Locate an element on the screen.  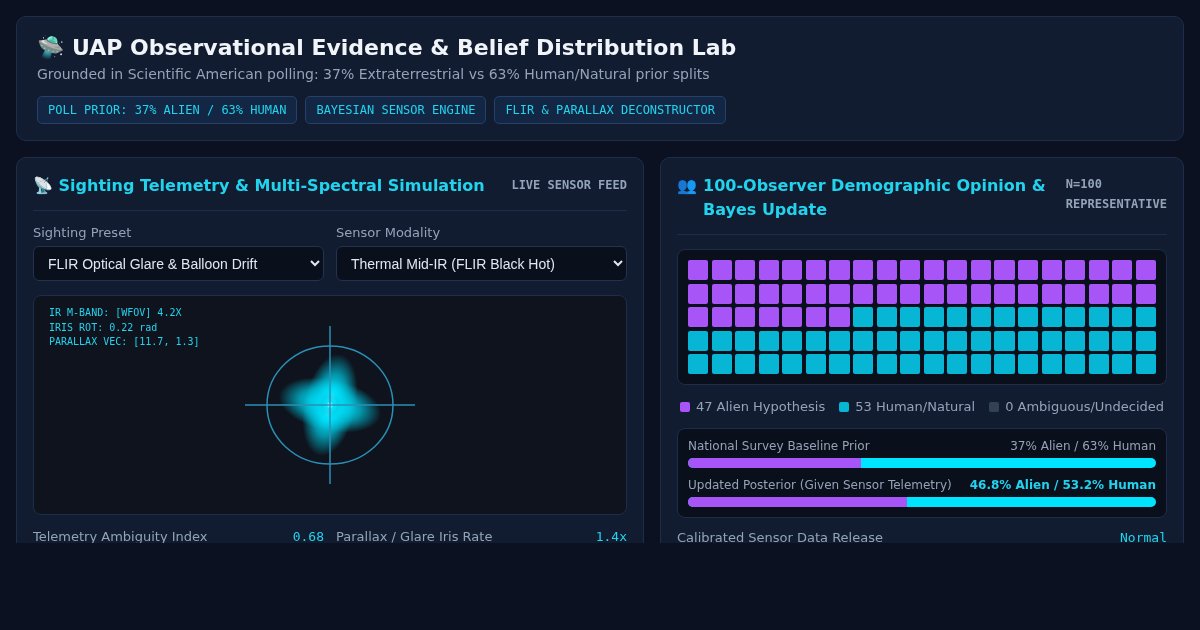
tag-badge: FLIR & PARALLAX DECONSTRUCTOR is located at coordinates (610, 110).